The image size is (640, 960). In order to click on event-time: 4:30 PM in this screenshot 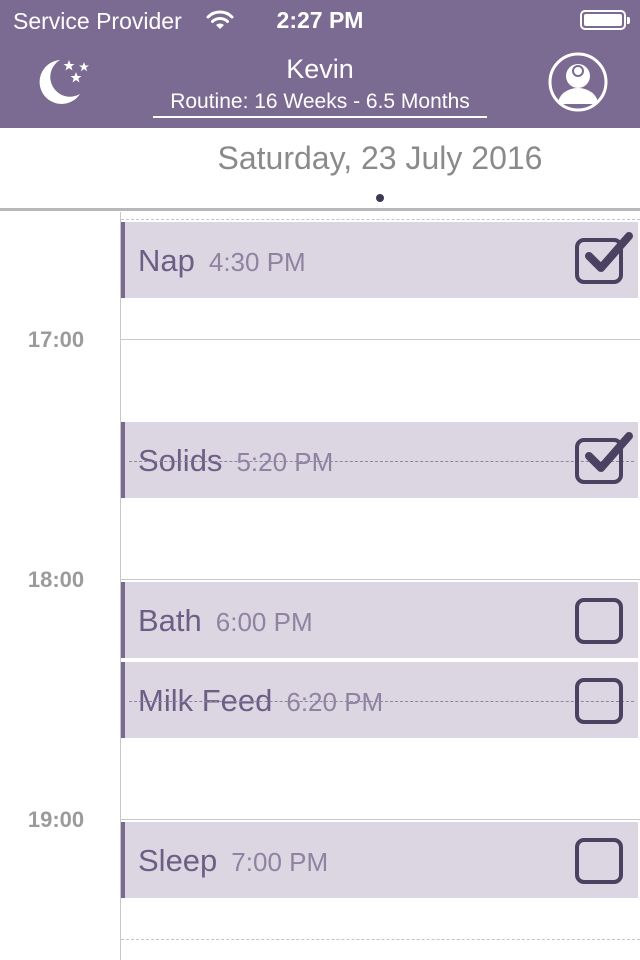, I will do `click(257, 262)`.